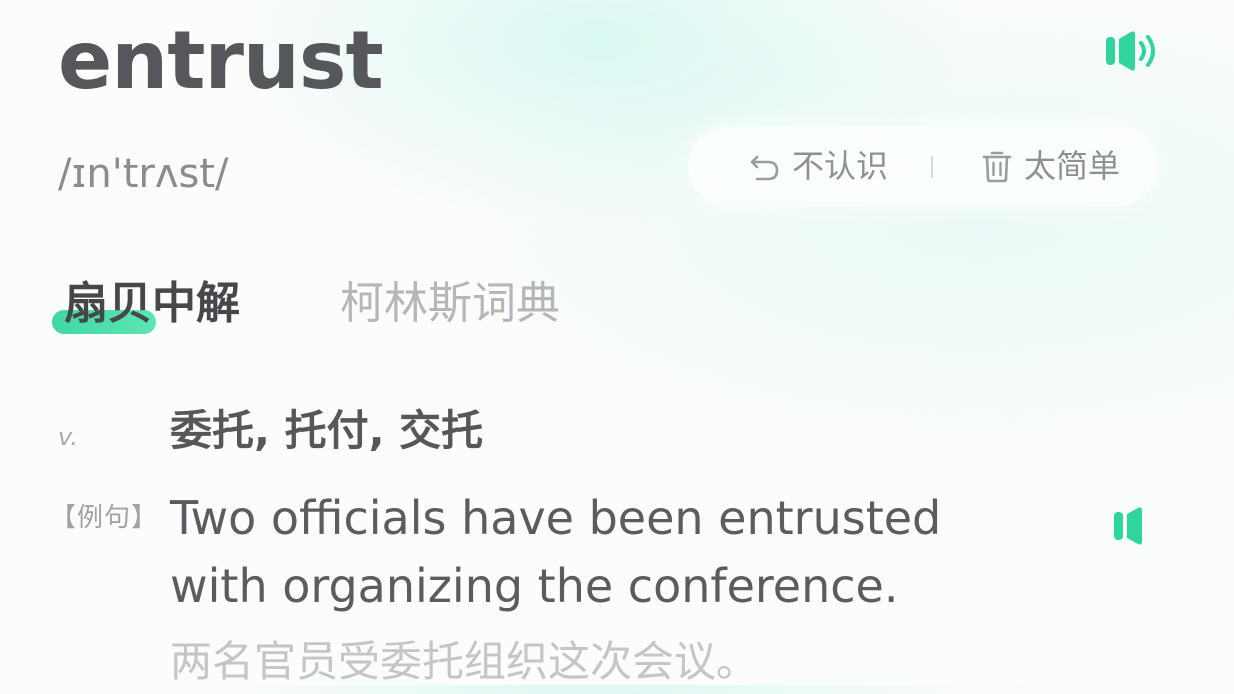 The height and width of the screenshot is (694, 1234). I want to click on example-translation: 两名官员受委托组织这次会议。, so click(464, 661).